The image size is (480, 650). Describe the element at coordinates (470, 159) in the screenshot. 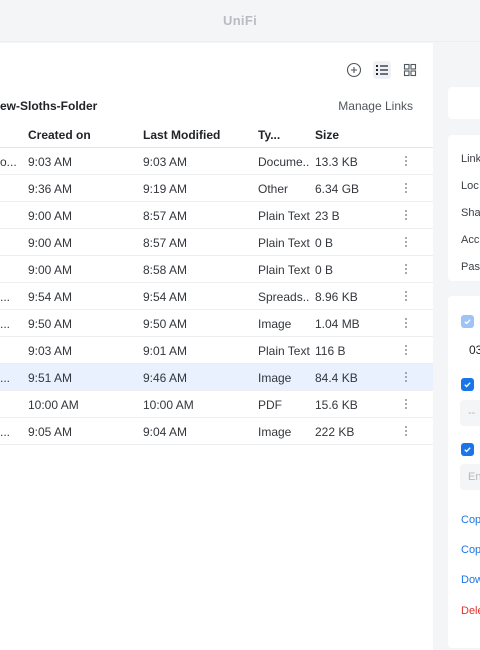

I see `info-label-link: Link` at that location.